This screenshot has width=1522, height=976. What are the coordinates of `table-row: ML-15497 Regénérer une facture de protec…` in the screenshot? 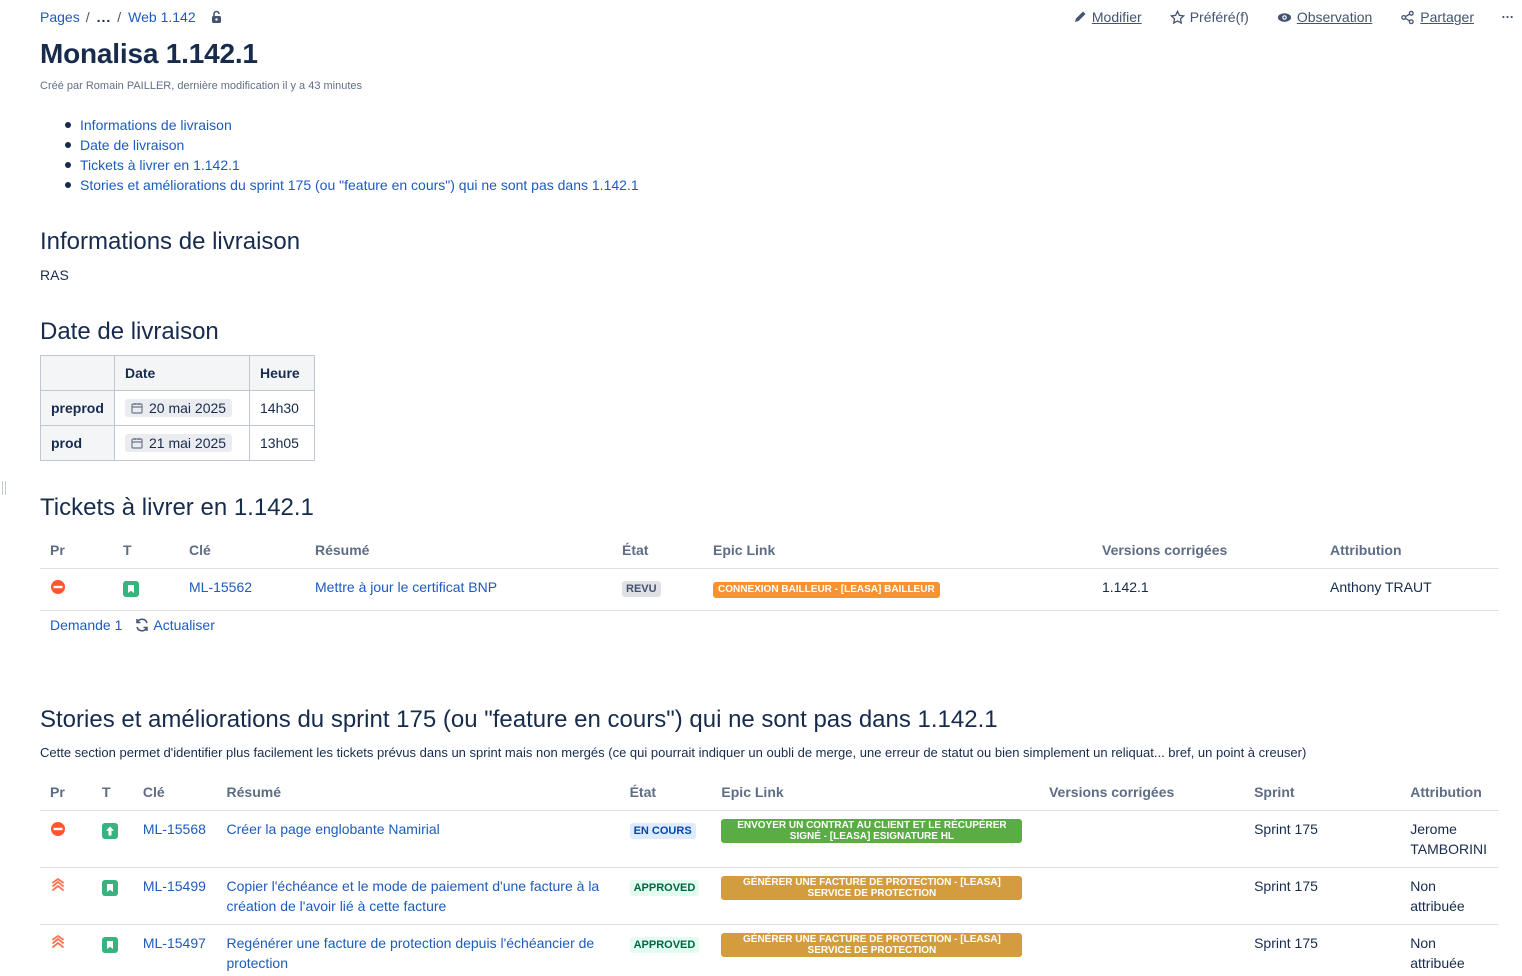 It's located at (769, 950).